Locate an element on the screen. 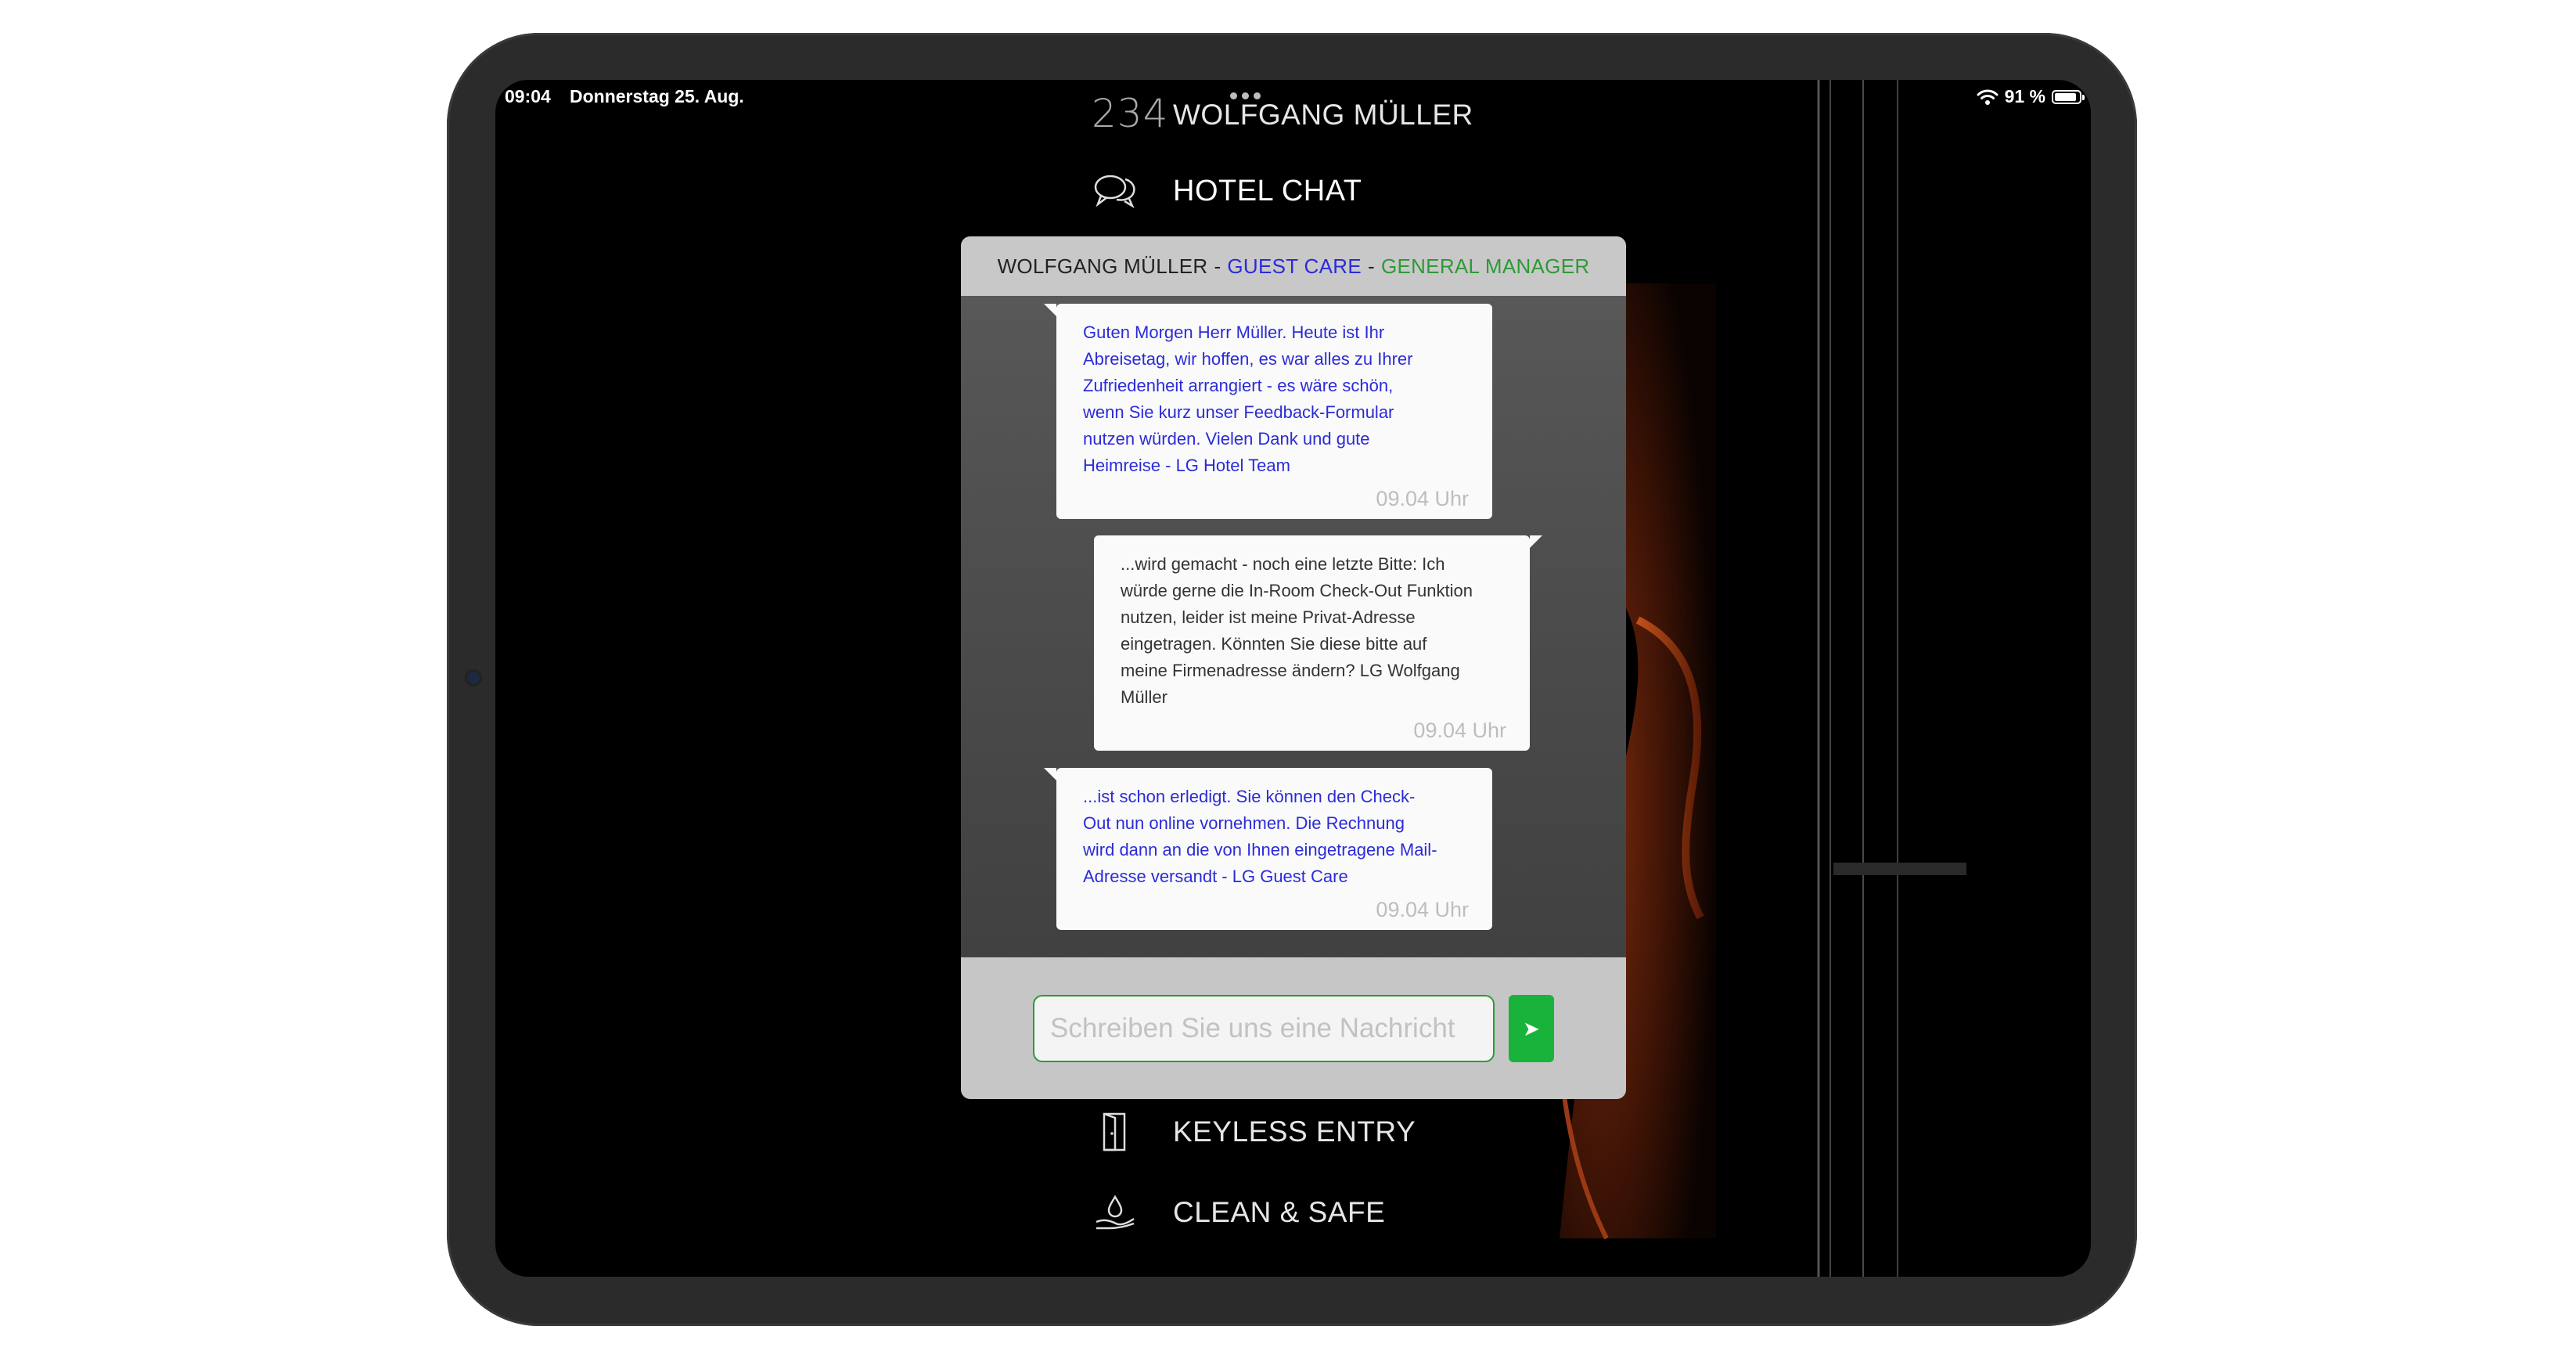 The image size is (2576, 1355). send-button: ➤ is located at coordinates (1532, 1028).